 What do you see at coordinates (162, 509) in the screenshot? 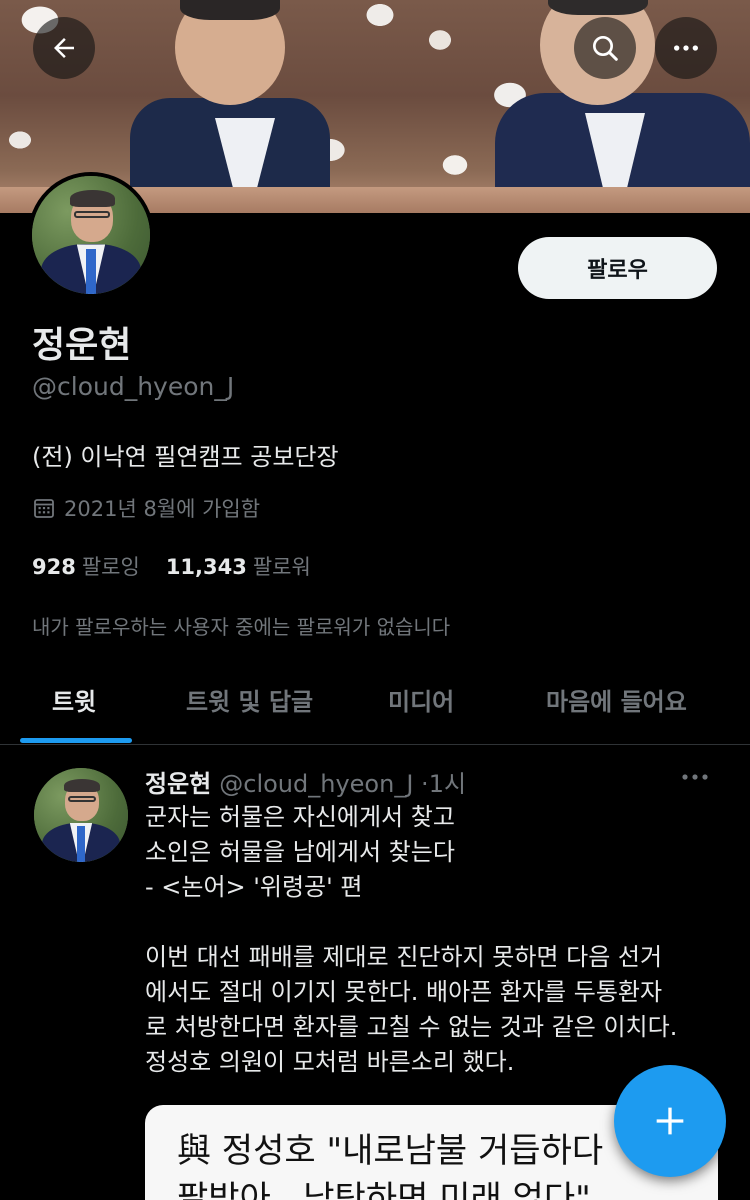
I see `join-date-text: 2021년 8월에 가입함` at bounding box center [162, 509].